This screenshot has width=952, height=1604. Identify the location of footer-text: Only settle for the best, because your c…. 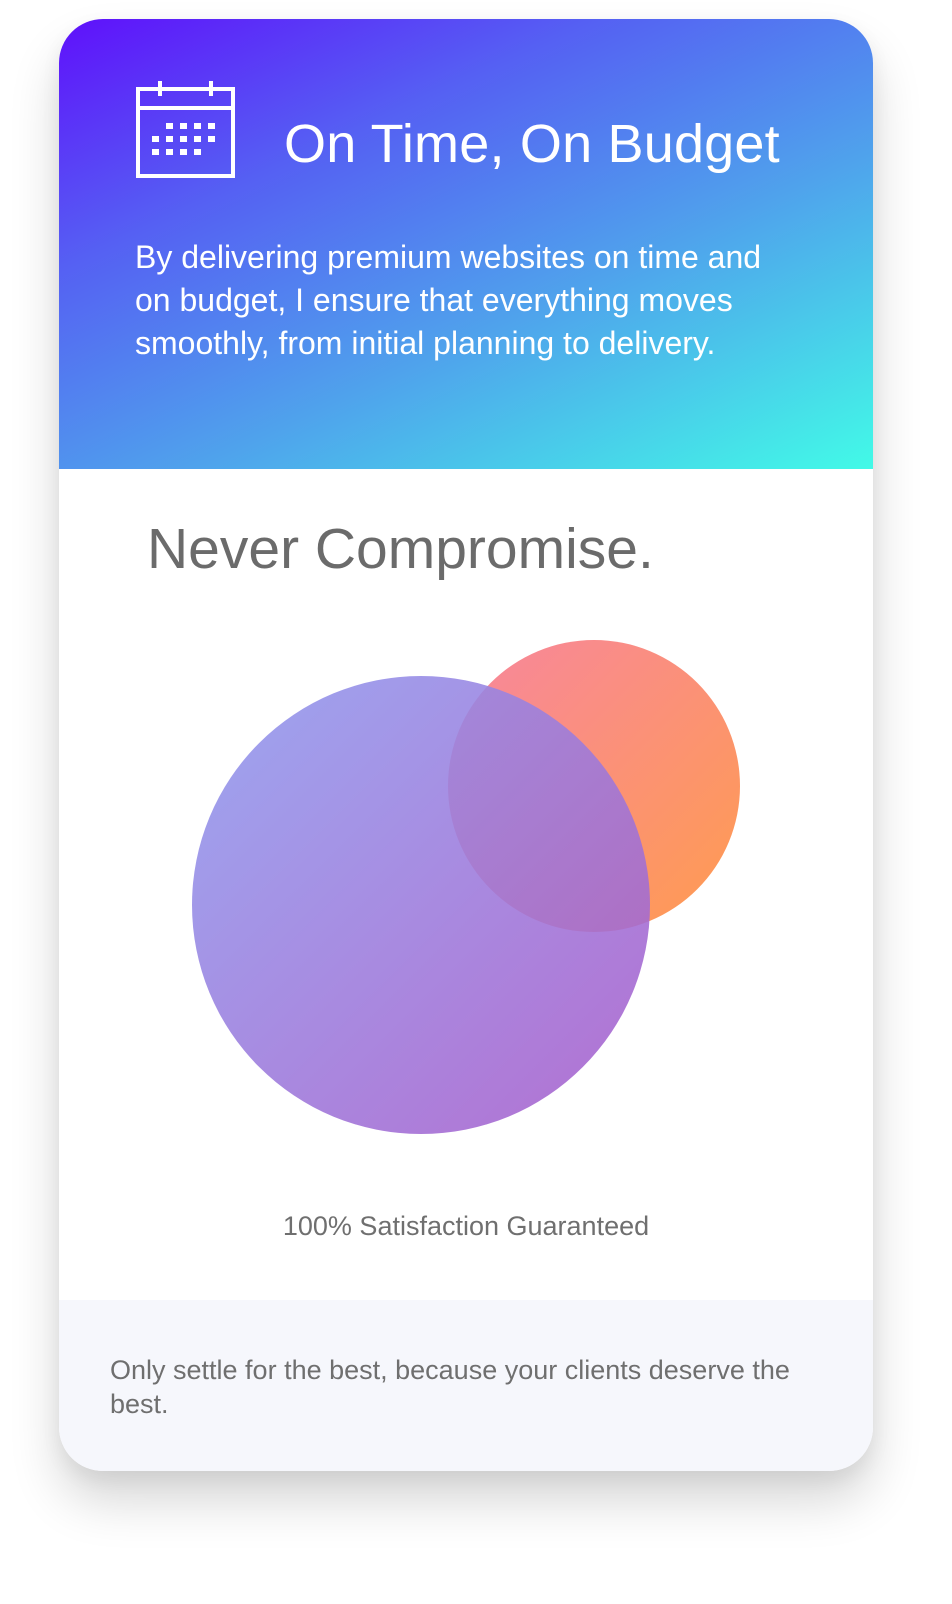
(450, 1387).